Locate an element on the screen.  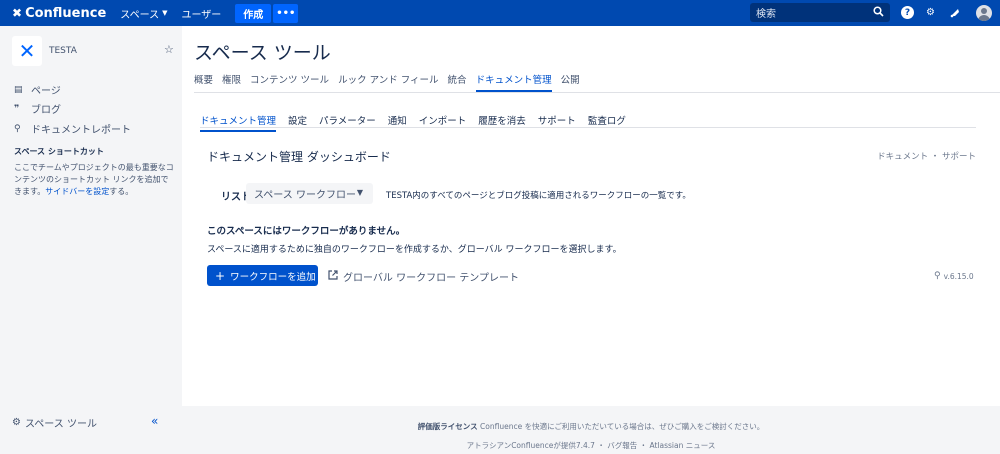
page-icon: ▤ is located at coordinates (18, 89).